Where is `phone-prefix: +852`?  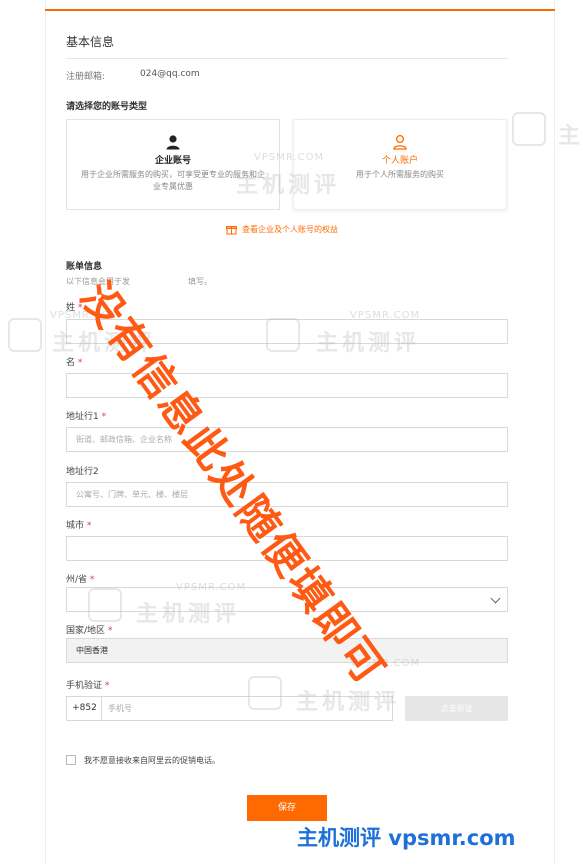 phone-prefix: +852 is located at coordinates (84, 708).